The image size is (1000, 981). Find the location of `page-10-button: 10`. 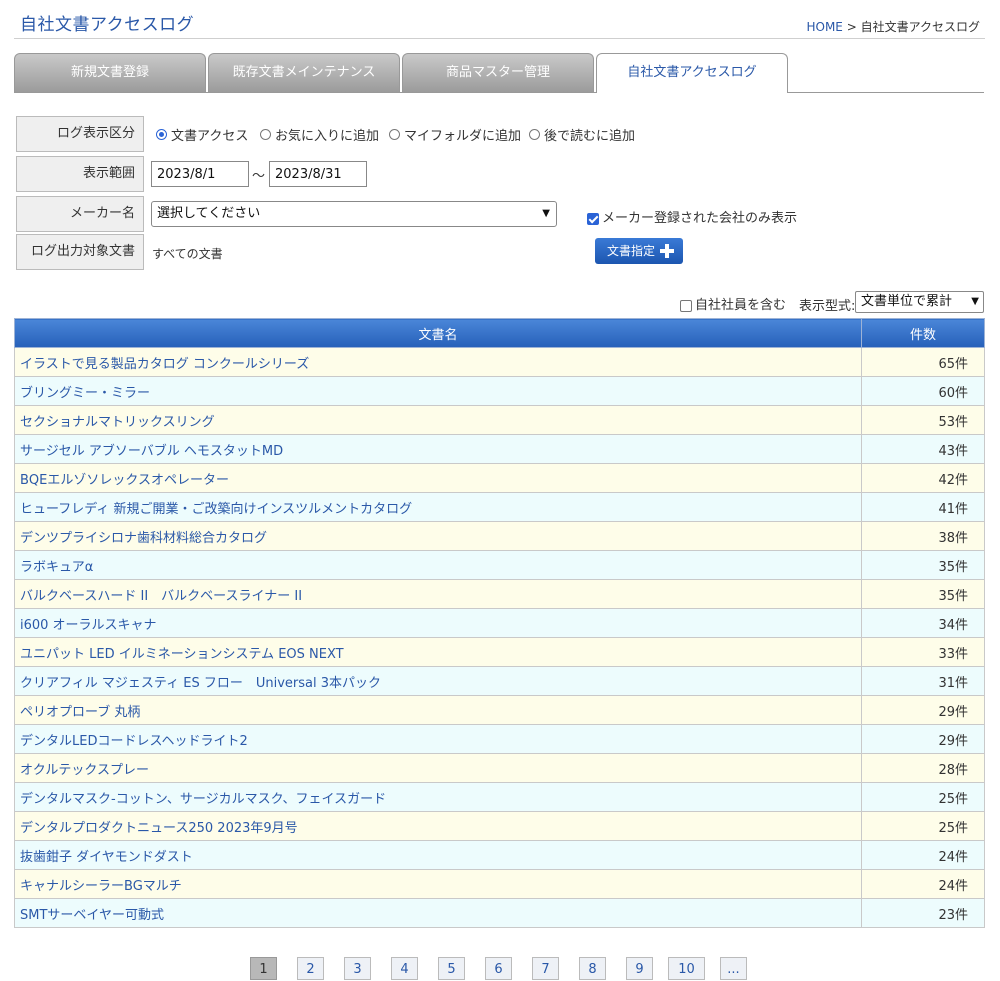

page-10-button: 10 is located at coordinates (686, 968).